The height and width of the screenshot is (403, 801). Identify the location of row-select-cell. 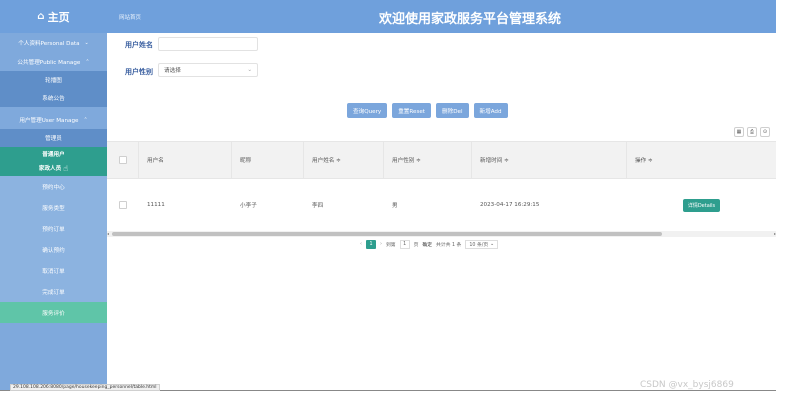
(123, 205).